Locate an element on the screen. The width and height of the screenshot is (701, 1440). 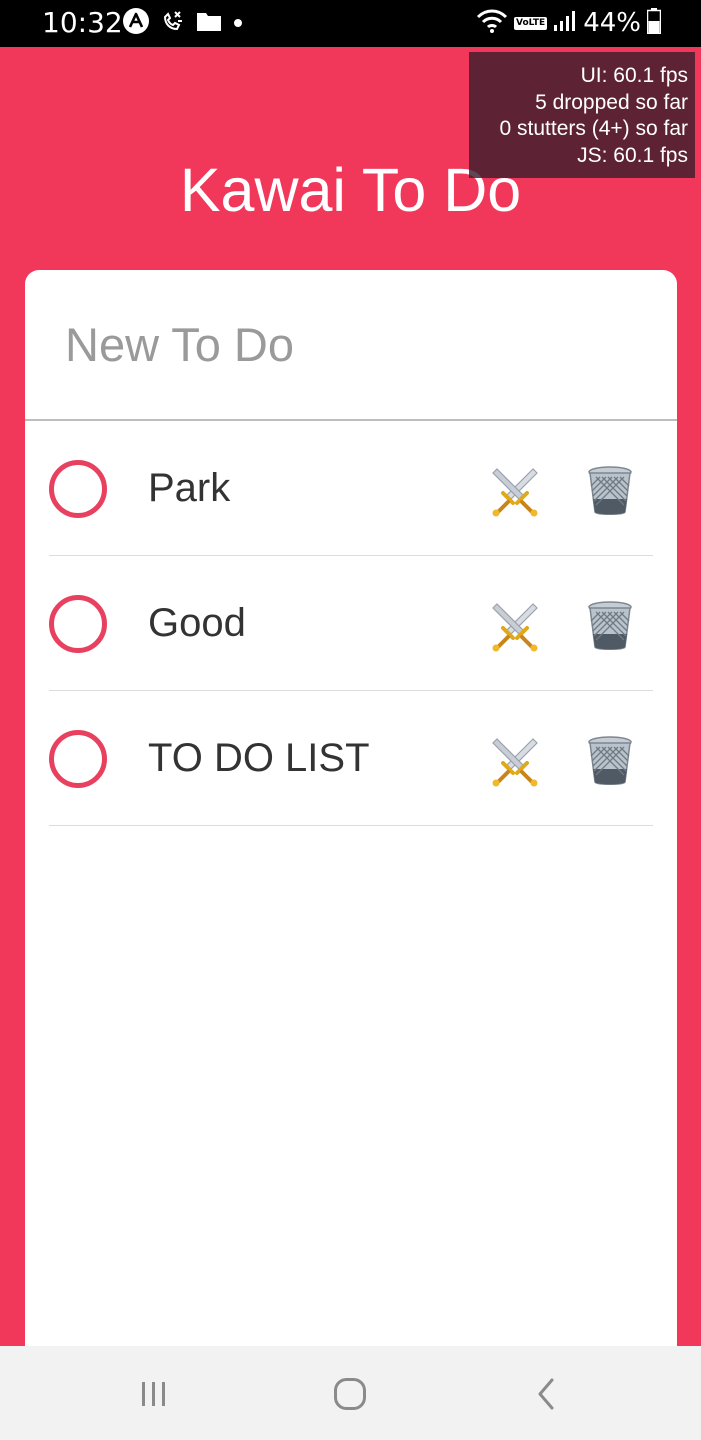
status-bar: 10:32 VoLTE 44% is located at coordinates (350, 23).